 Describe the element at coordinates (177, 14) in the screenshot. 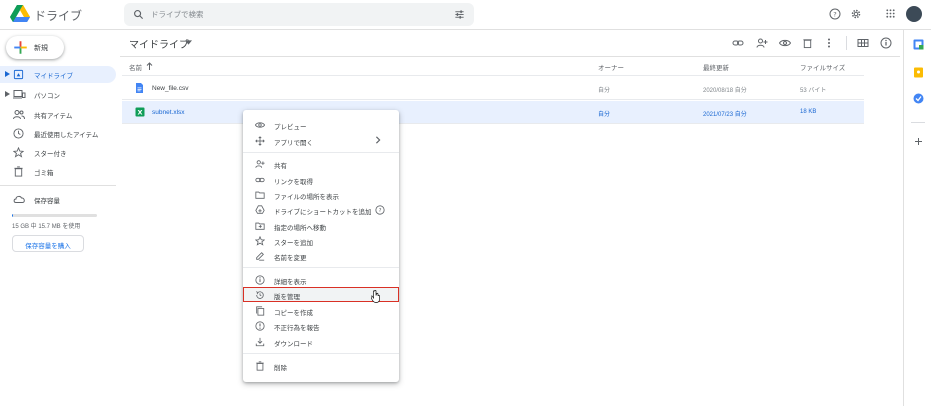

I see `search-input: ドライブで検索` at that location.